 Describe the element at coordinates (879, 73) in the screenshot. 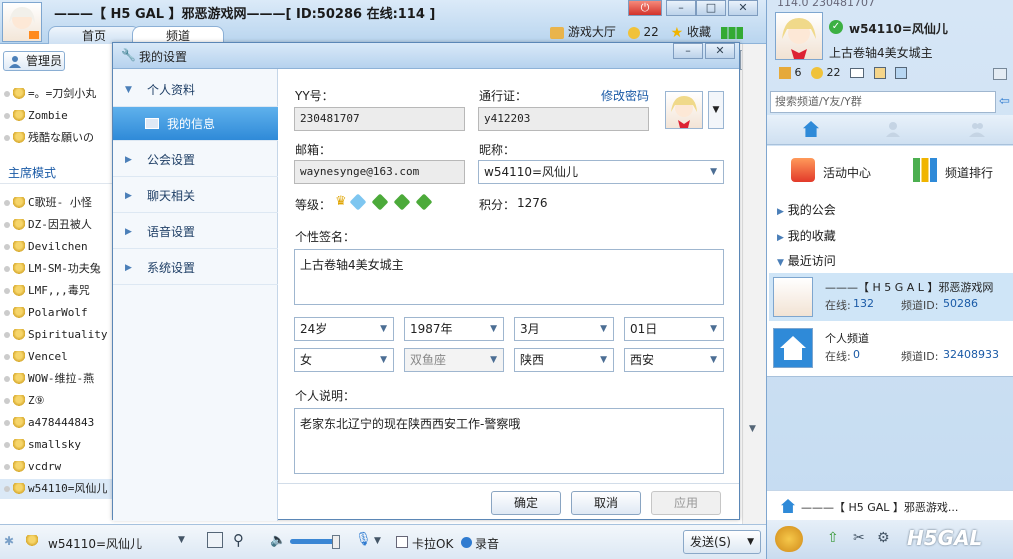

I see `grid-icon` at that location.